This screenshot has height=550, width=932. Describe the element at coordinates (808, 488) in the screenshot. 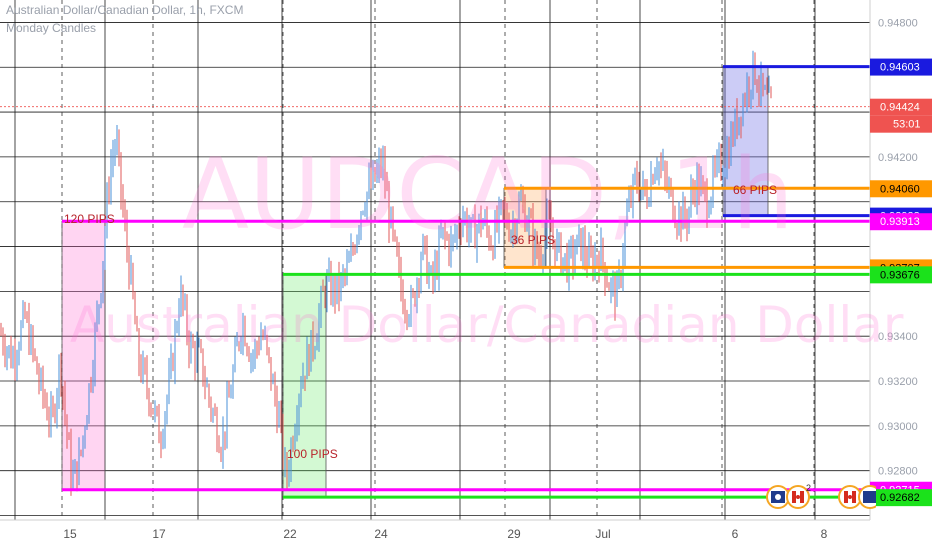

I see `svg-text: 2` at that location.